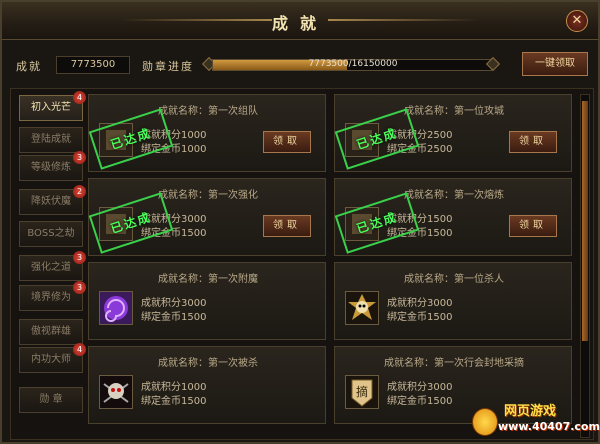 Image resolution: width=600 pixels, height=444 pixels. I want to click on achievement-card: 成就名称：第一次组队 成就积分1000 绑定金币1000 领取 已达成, so click(207, 133).